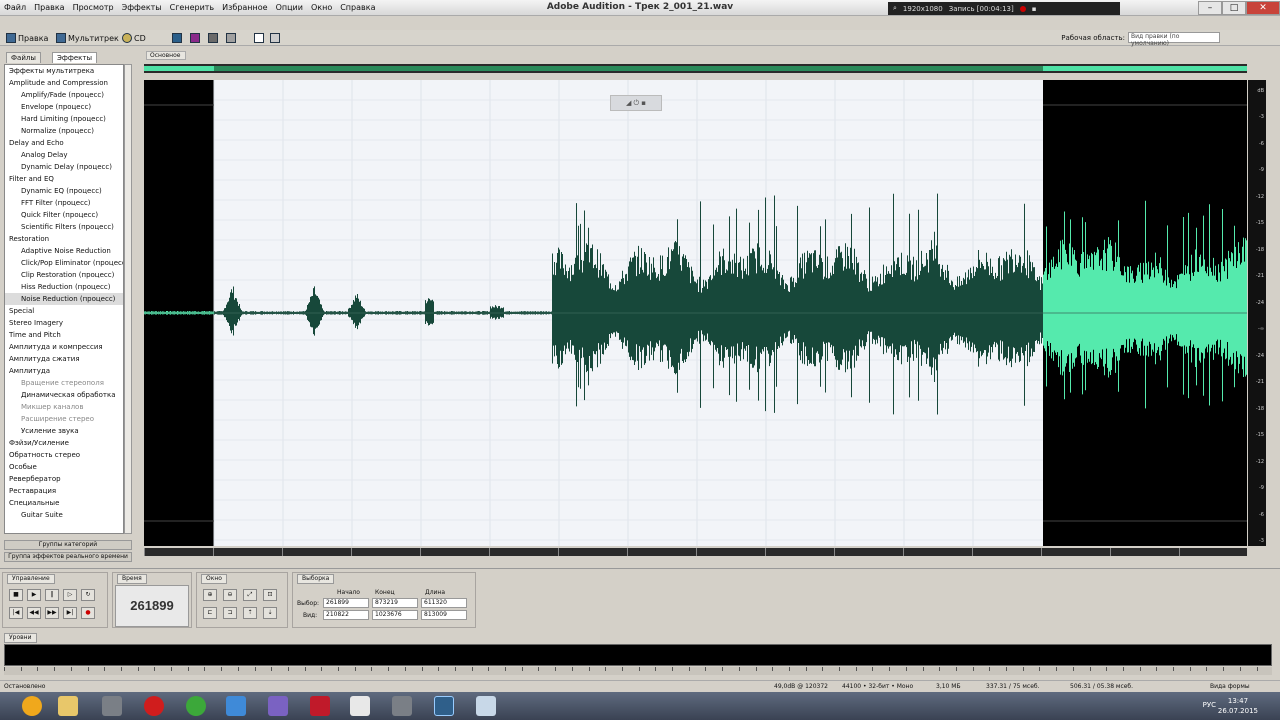 The height and width of the screenshot is (720, 1280). Describe the element at coordinates (64, 167) in the screenshot. I see `effect-item: Dynamic Delay (процесс)` at that location.